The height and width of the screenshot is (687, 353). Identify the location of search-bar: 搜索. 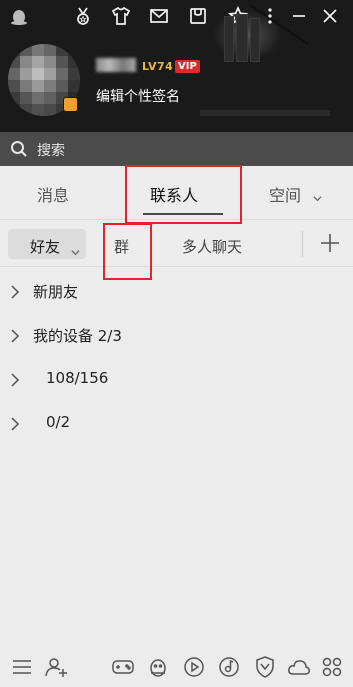
(176, 149).